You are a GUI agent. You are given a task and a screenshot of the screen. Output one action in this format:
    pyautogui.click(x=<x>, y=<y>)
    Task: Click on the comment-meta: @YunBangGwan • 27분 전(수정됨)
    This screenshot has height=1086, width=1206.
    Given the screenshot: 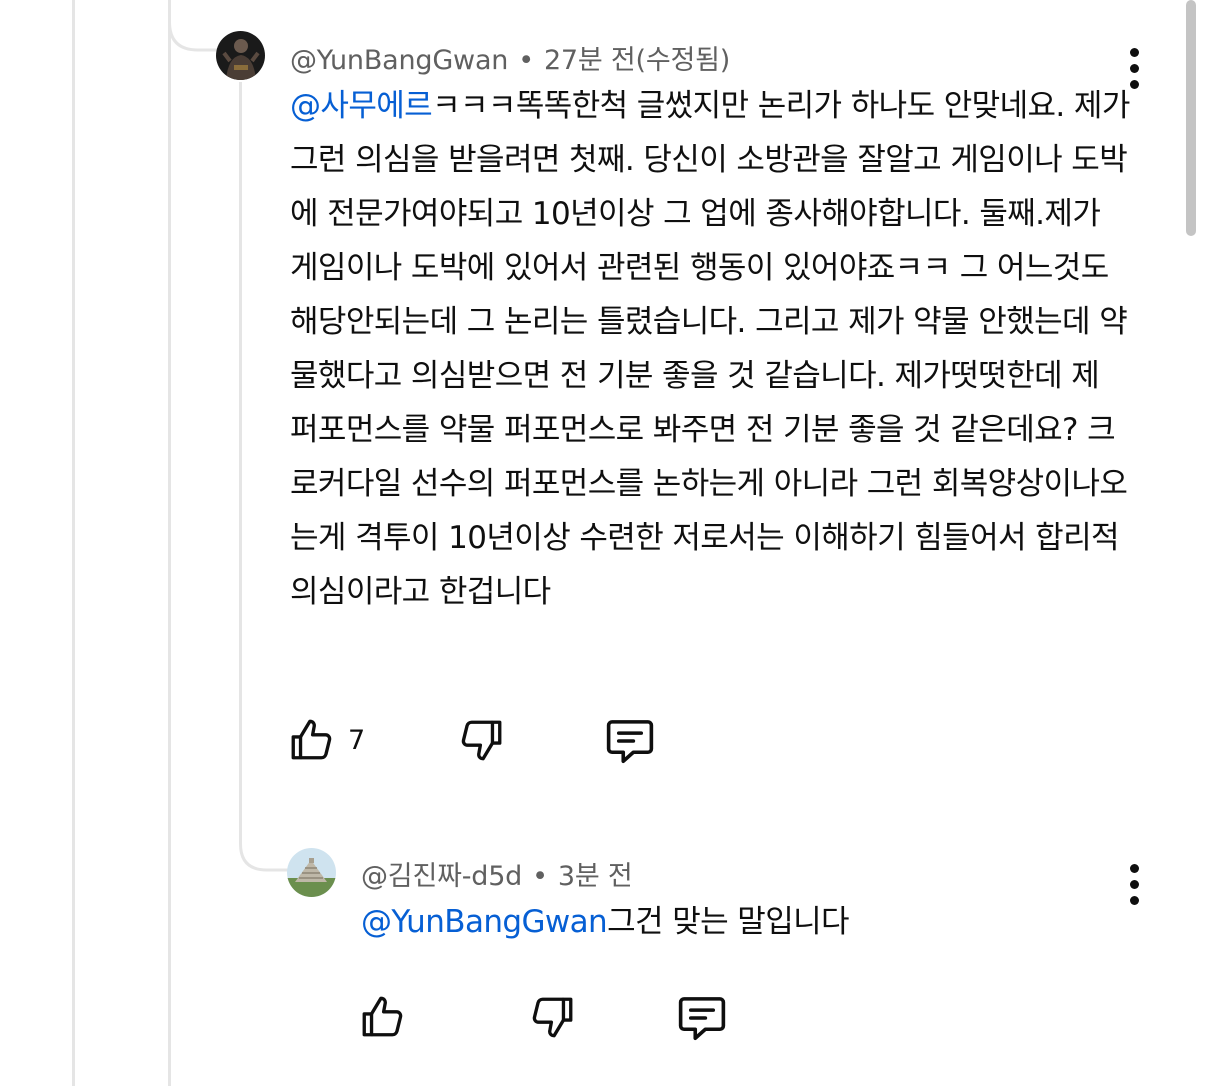 What is the action you would take?
    pyautogui.click(x=510, y=57)
    